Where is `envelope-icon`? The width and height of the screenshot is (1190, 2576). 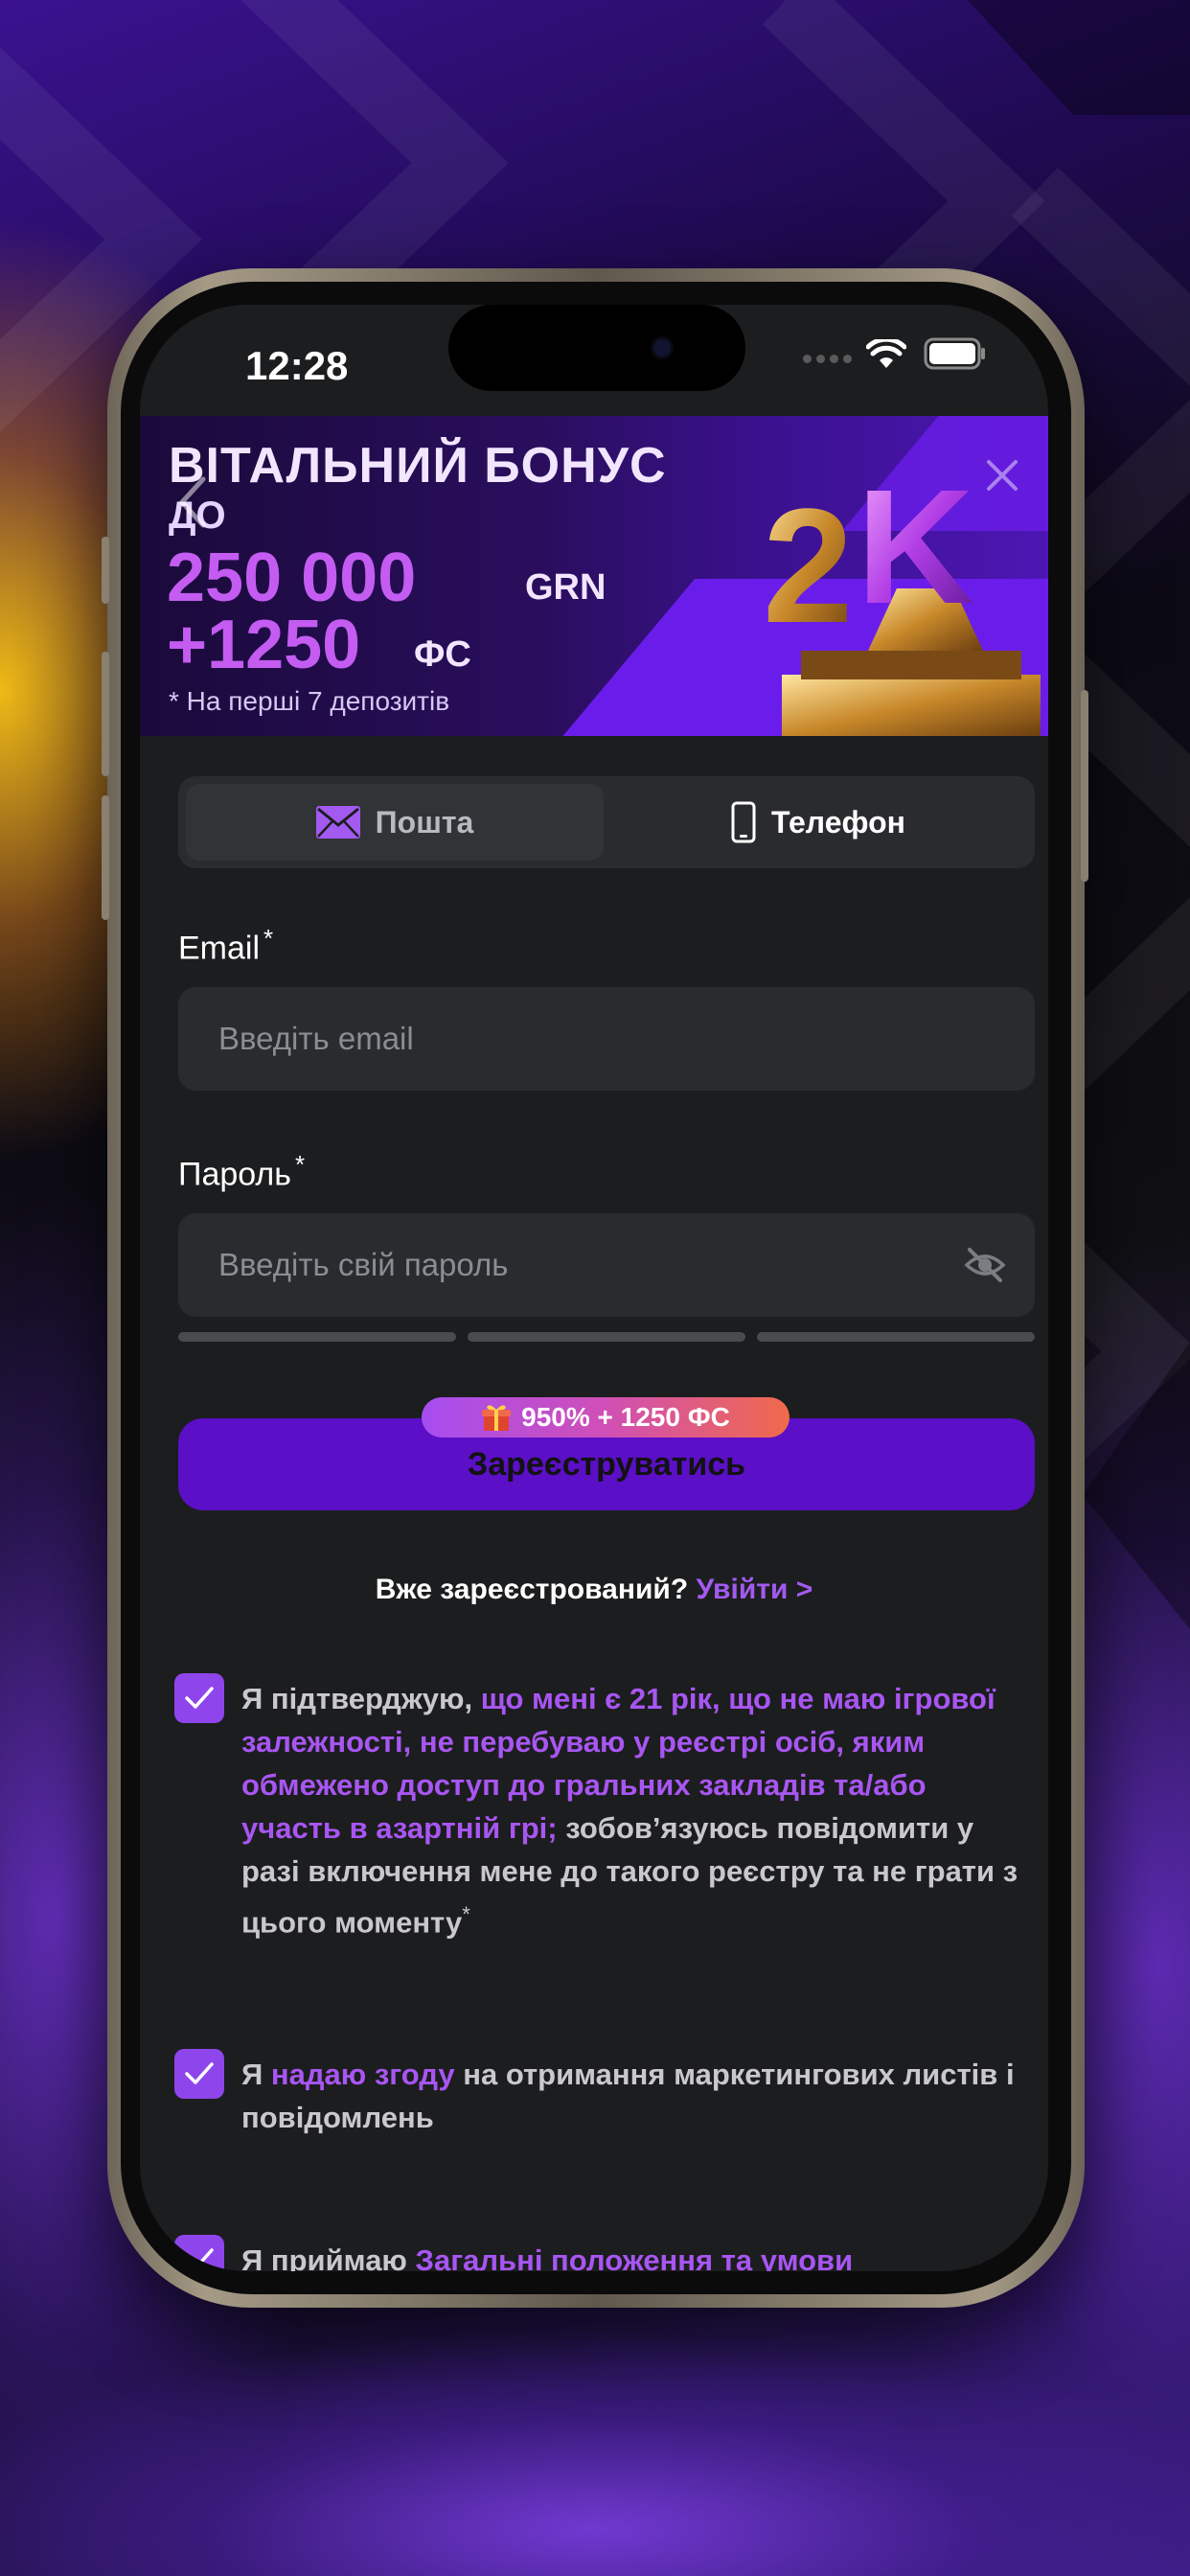
envelope-icon is located at coordinates (338, 822).